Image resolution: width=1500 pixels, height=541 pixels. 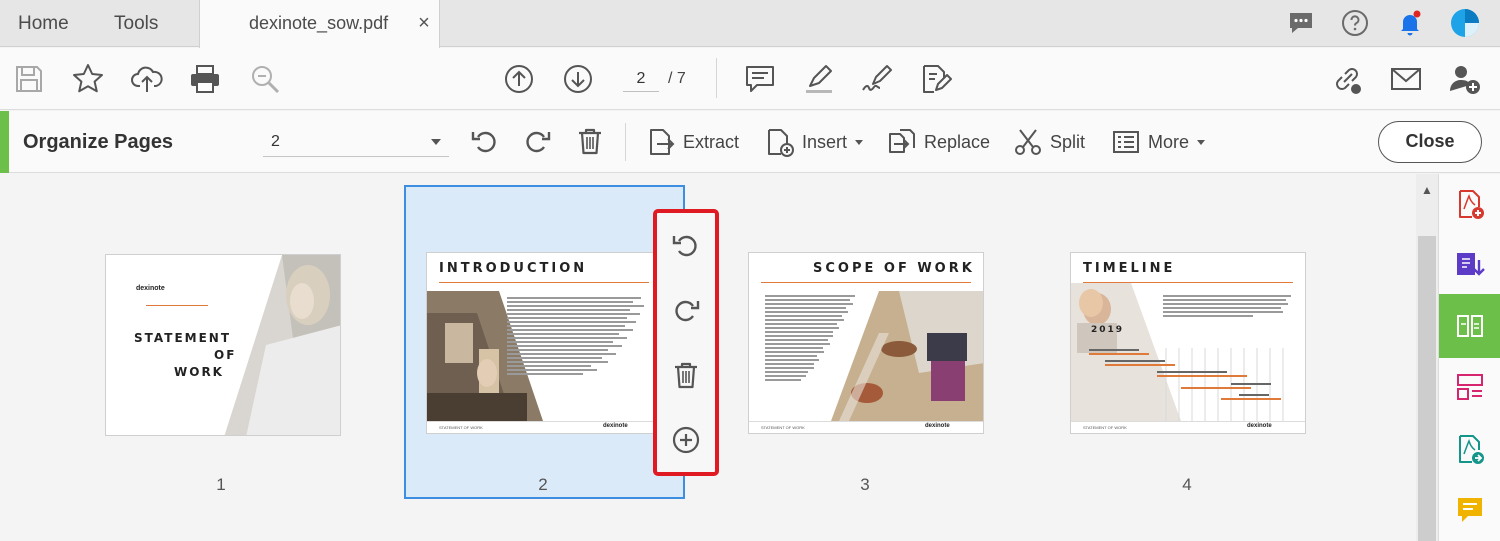 What do you see at coordinates (859, 142) in the screenshot?
I see `insert-dropdown-icon` at bounding box center [859, 142].